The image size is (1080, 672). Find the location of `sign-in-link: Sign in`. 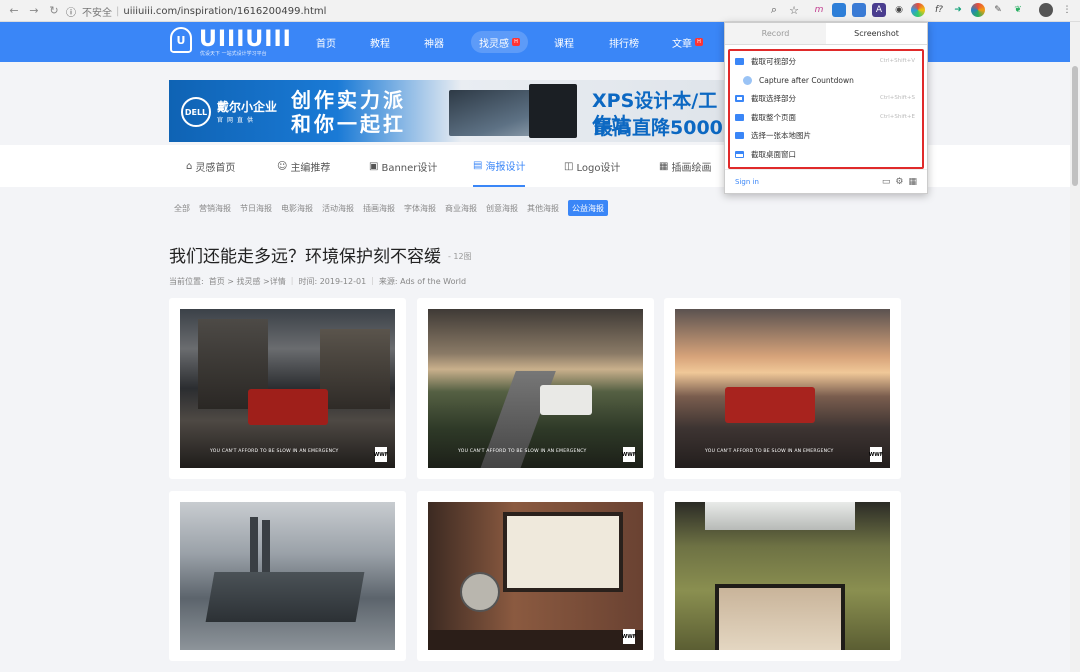

sign-in-link: Sign in is located at coordinates (747, 182).